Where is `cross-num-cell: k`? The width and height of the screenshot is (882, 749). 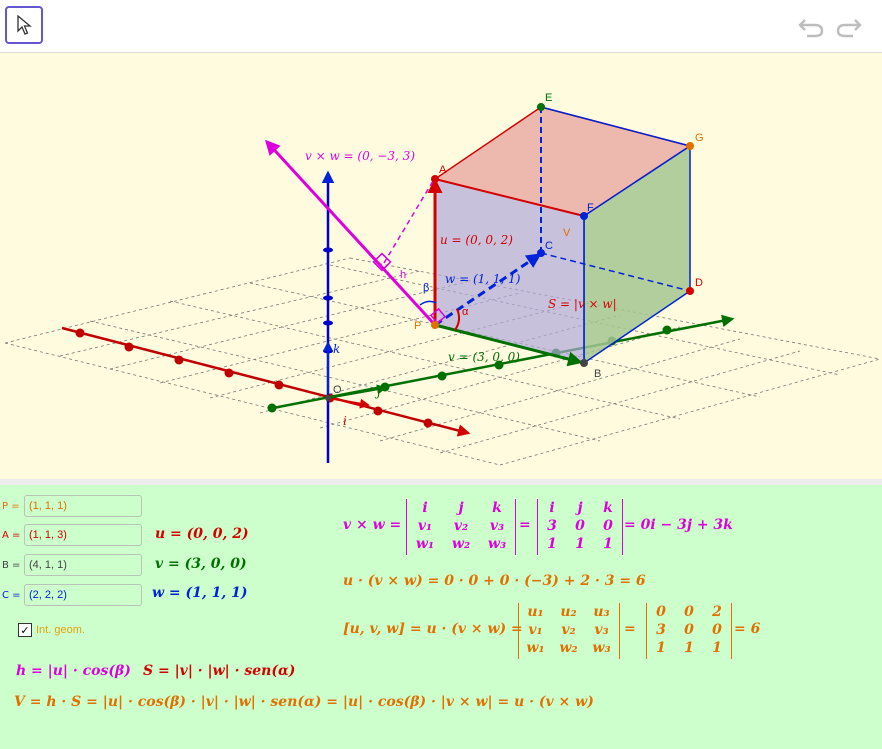
cross-num-cell: k is located at coordinates (608, 508).